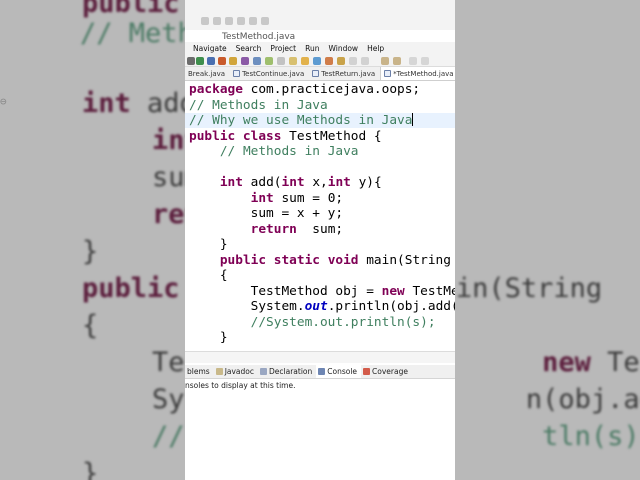 The height and width of the screenshot is (480, 640). I want to click on code-token: out, so click(316, 306).